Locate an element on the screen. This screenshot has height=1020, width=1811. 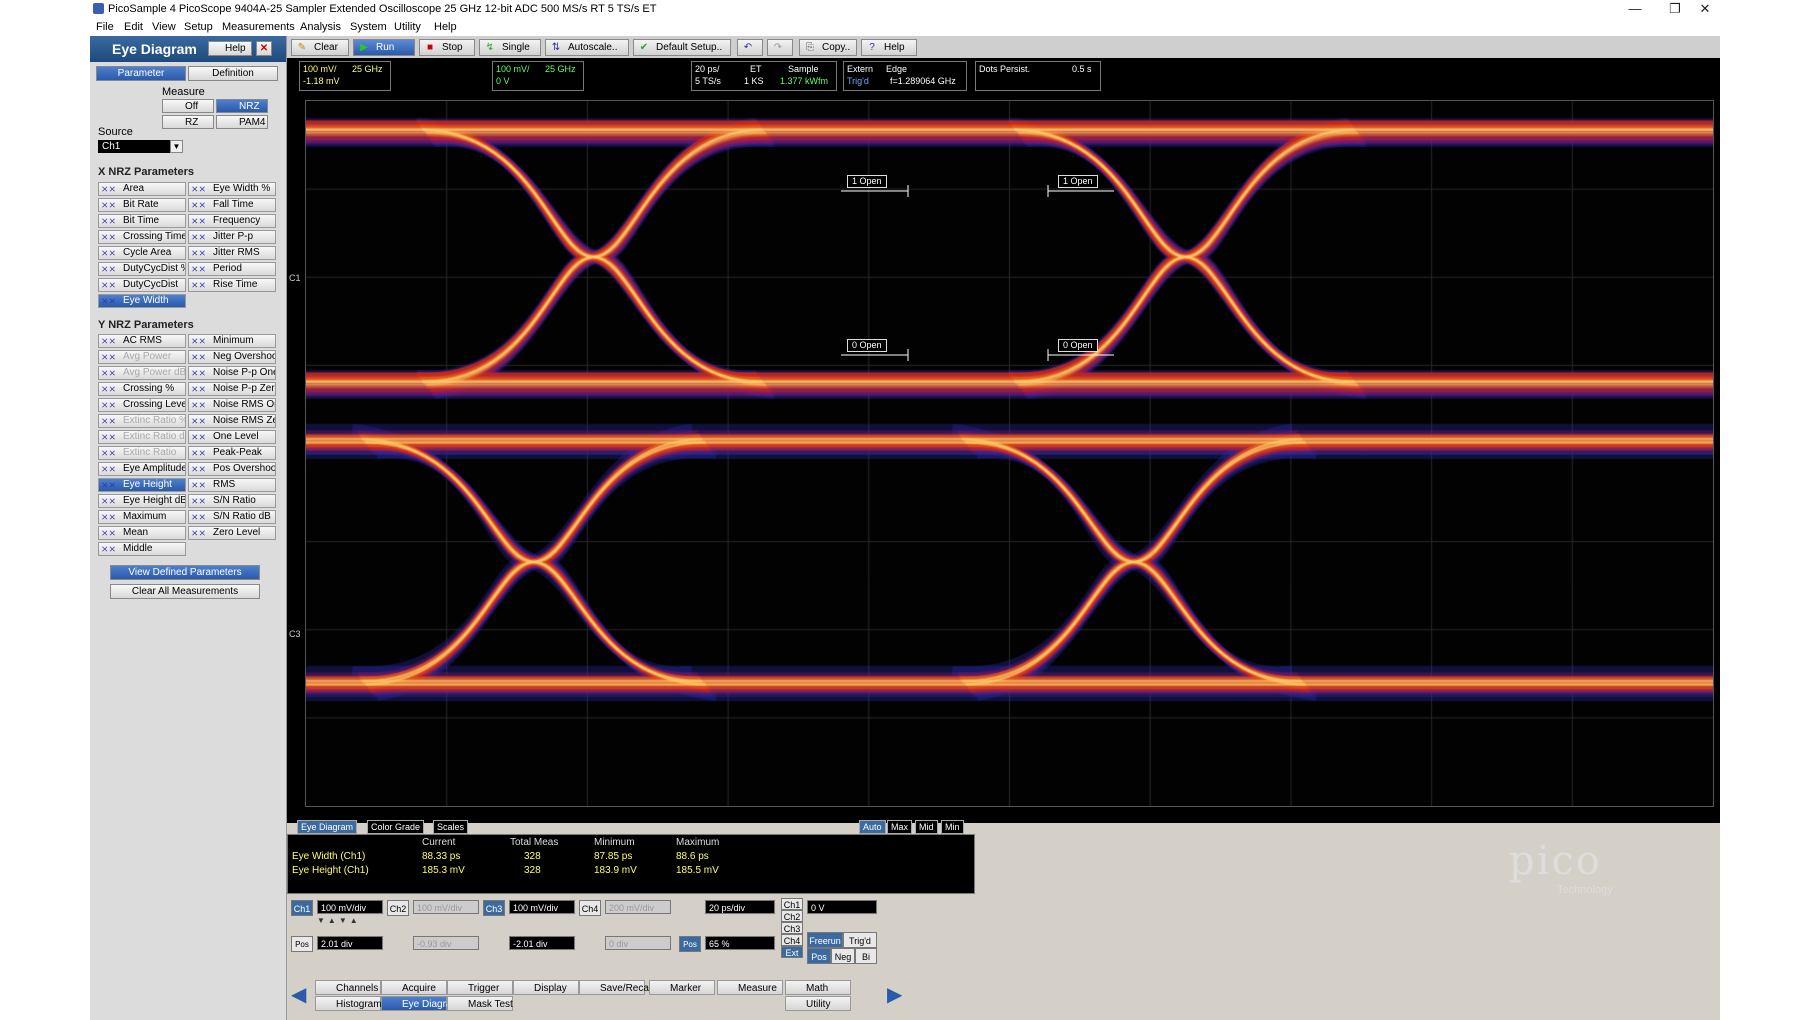
stat-auto-button: Auto is located at coordinates (872, 827).